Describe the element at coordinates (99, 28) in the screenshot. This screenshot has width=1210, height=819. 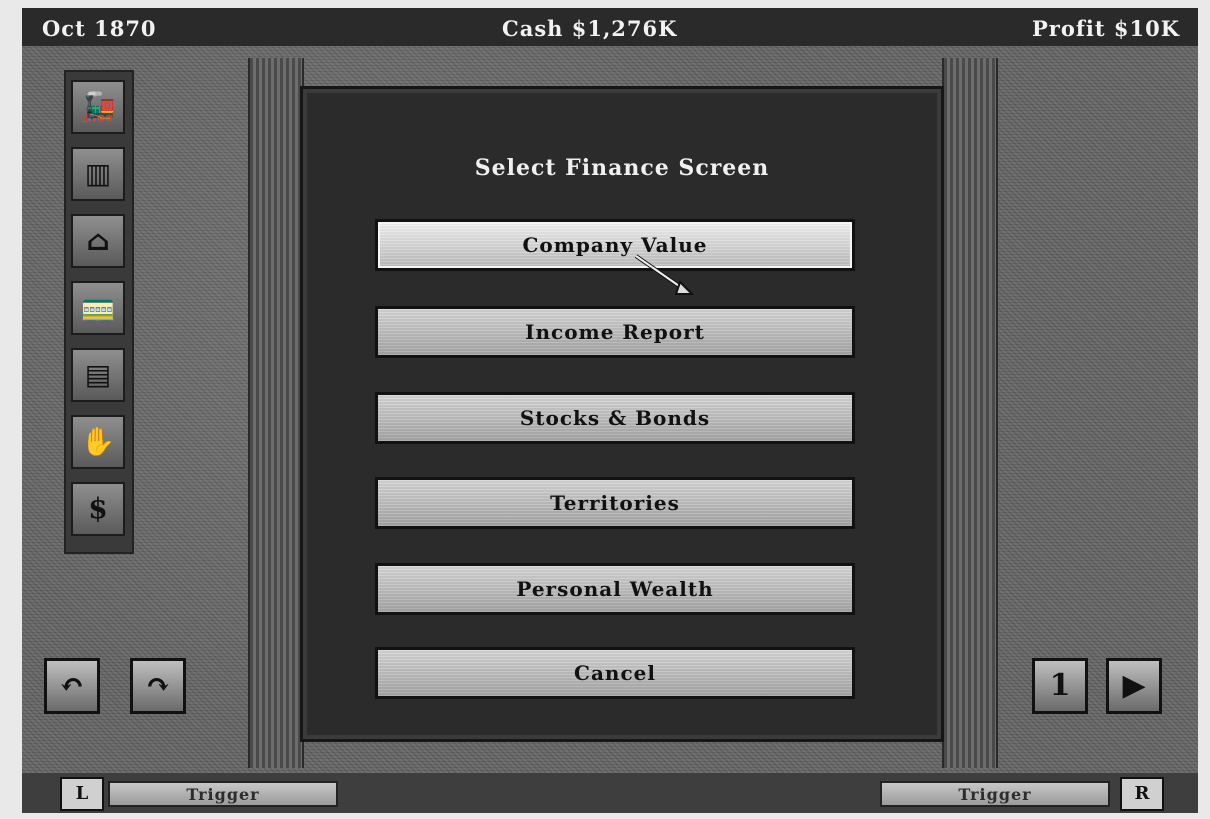
I see `status-date: Oct 1870` at that location.